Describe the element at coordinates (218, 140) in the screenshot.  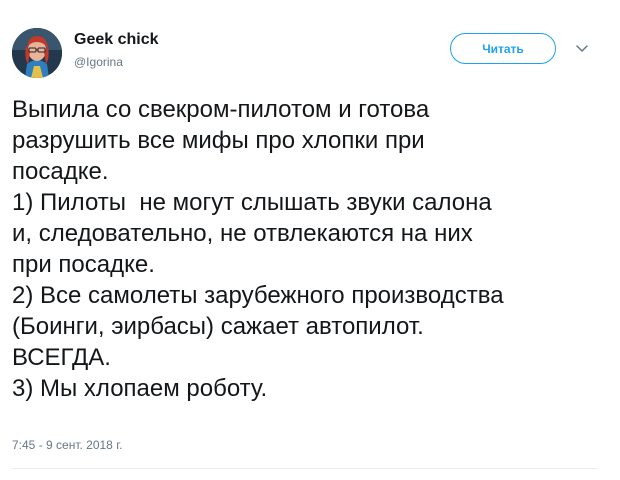
I see `tweet-text-line: разрушить все мифы про хлопки при` at that location.